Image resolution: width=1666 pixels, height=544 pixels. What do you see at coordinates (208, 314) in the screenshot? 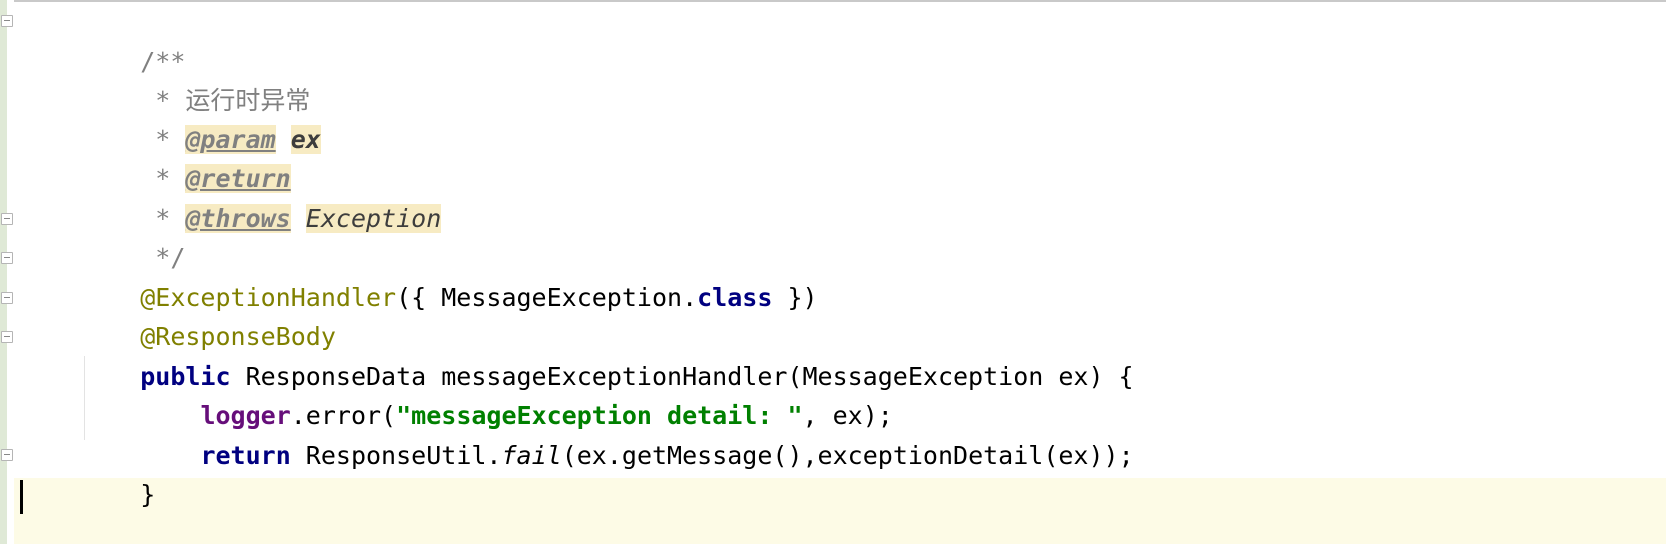
I see `code-line-8: @ResponseBody` at bounding box center [208, 314].